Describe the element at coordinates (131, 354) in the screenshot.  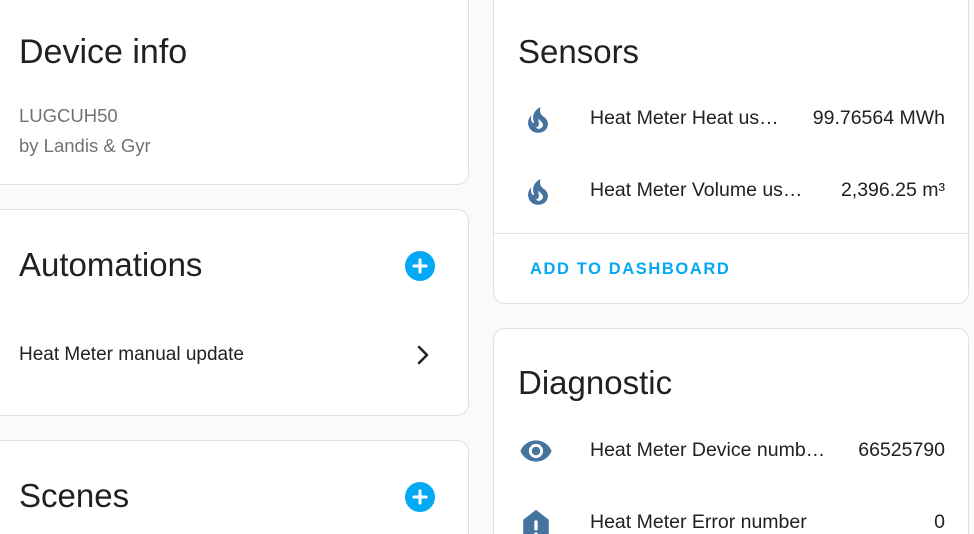
I see `automation-item-label: Heat Meter manual update` at that location.